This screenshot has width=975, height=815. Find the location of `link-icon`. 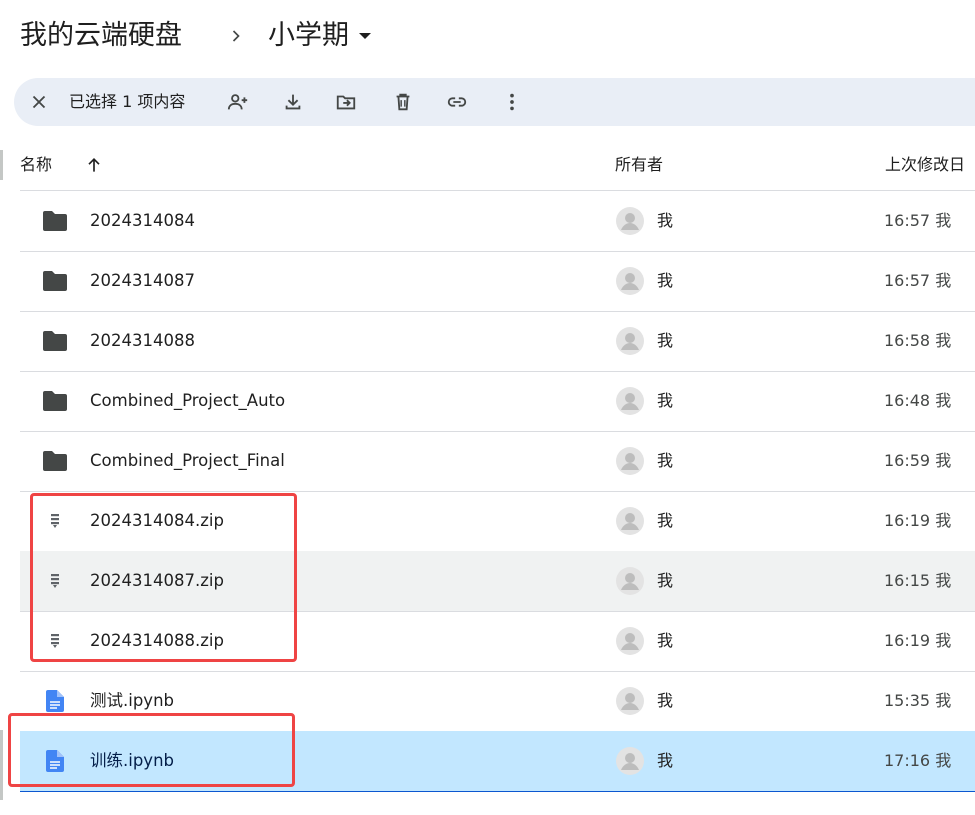

link-icon is located at coordinates (457, 102).